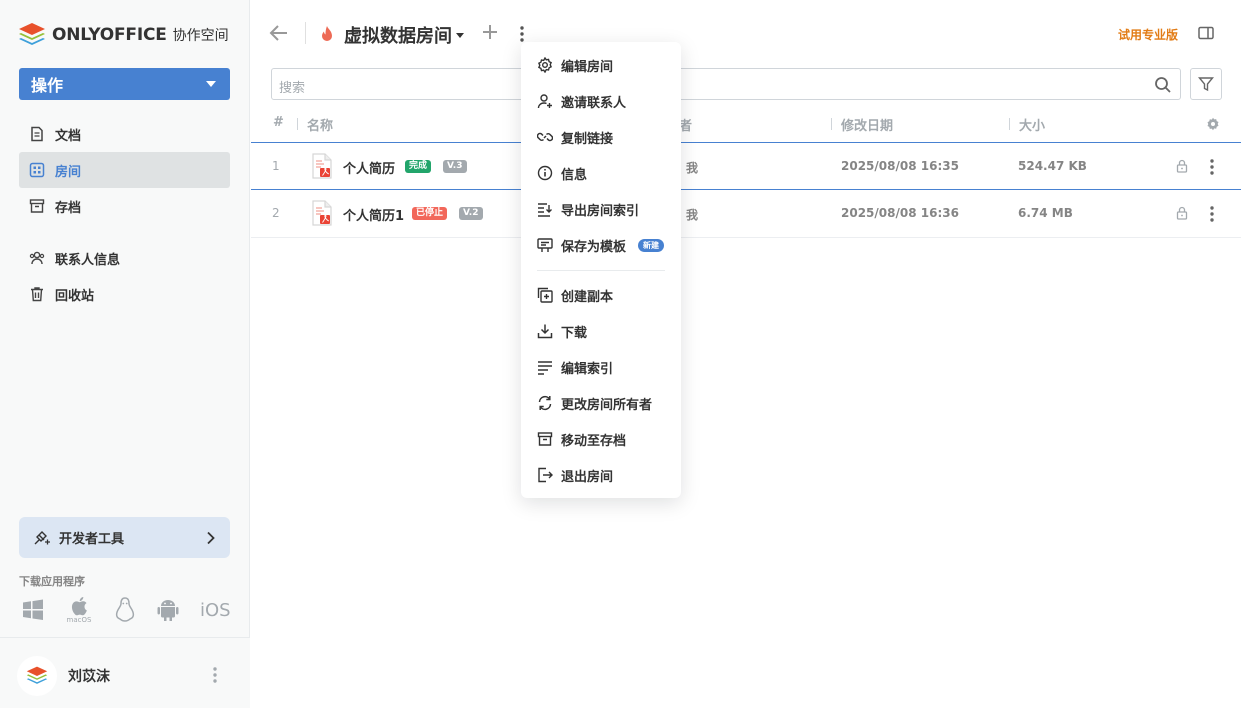 This screenshot has width=1241, height=708. I want to click on user-avatar-logo-icon, so click(37, 675).